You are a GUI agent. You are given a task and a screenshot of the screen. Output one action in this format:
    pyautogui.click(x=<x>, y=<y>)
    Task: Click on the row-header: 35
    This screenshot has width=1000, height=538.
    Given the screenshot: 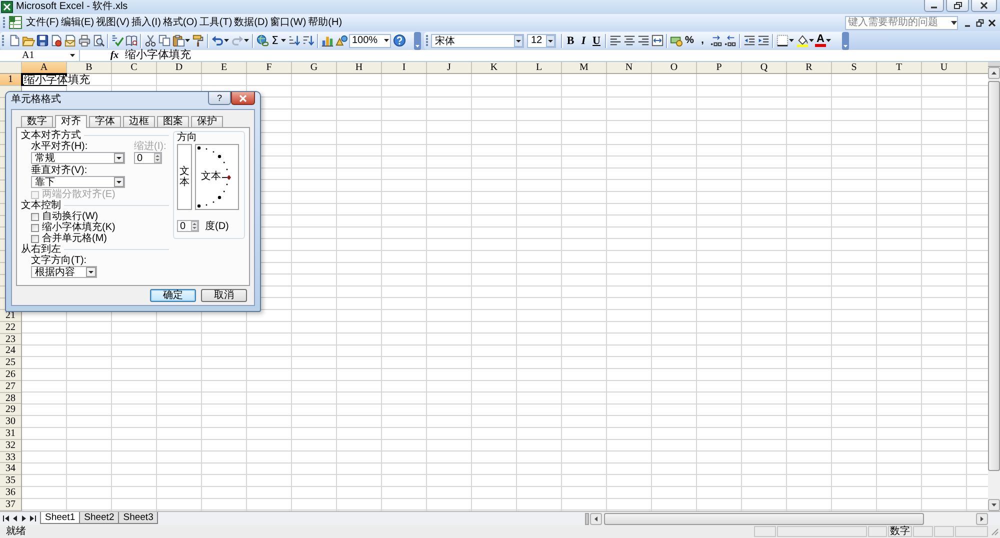 What is the action you would take?
    pyautogui.click(x=10, y=481)
    